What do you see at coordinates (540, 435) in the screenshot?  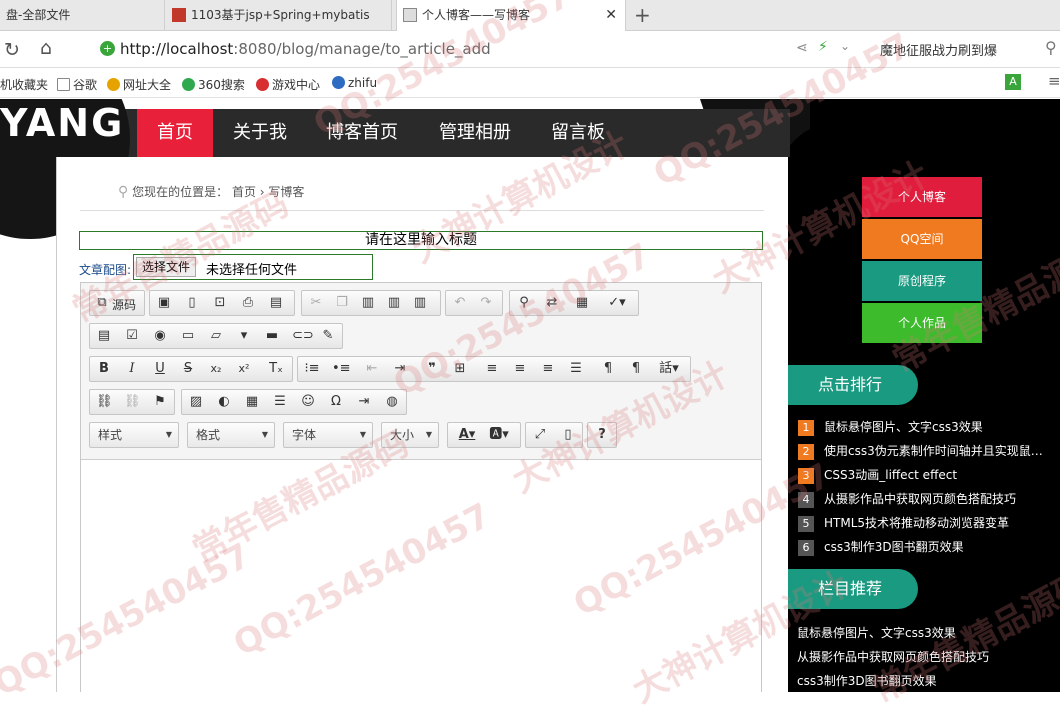 I see `maximize-icon: ⤢` at bounding box center [540, 435].